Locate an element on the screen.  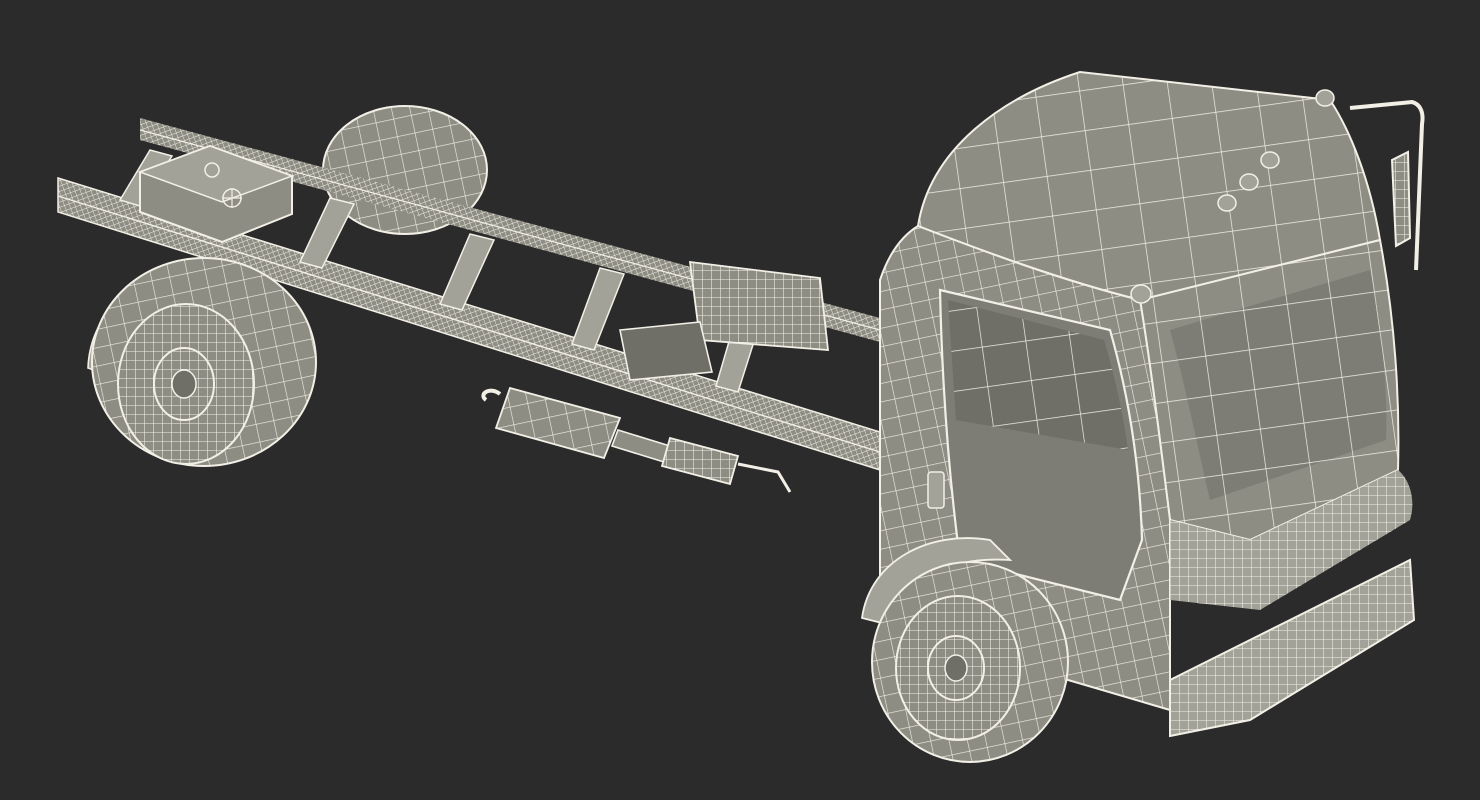
door-handle is located at coordinates (936, 490).